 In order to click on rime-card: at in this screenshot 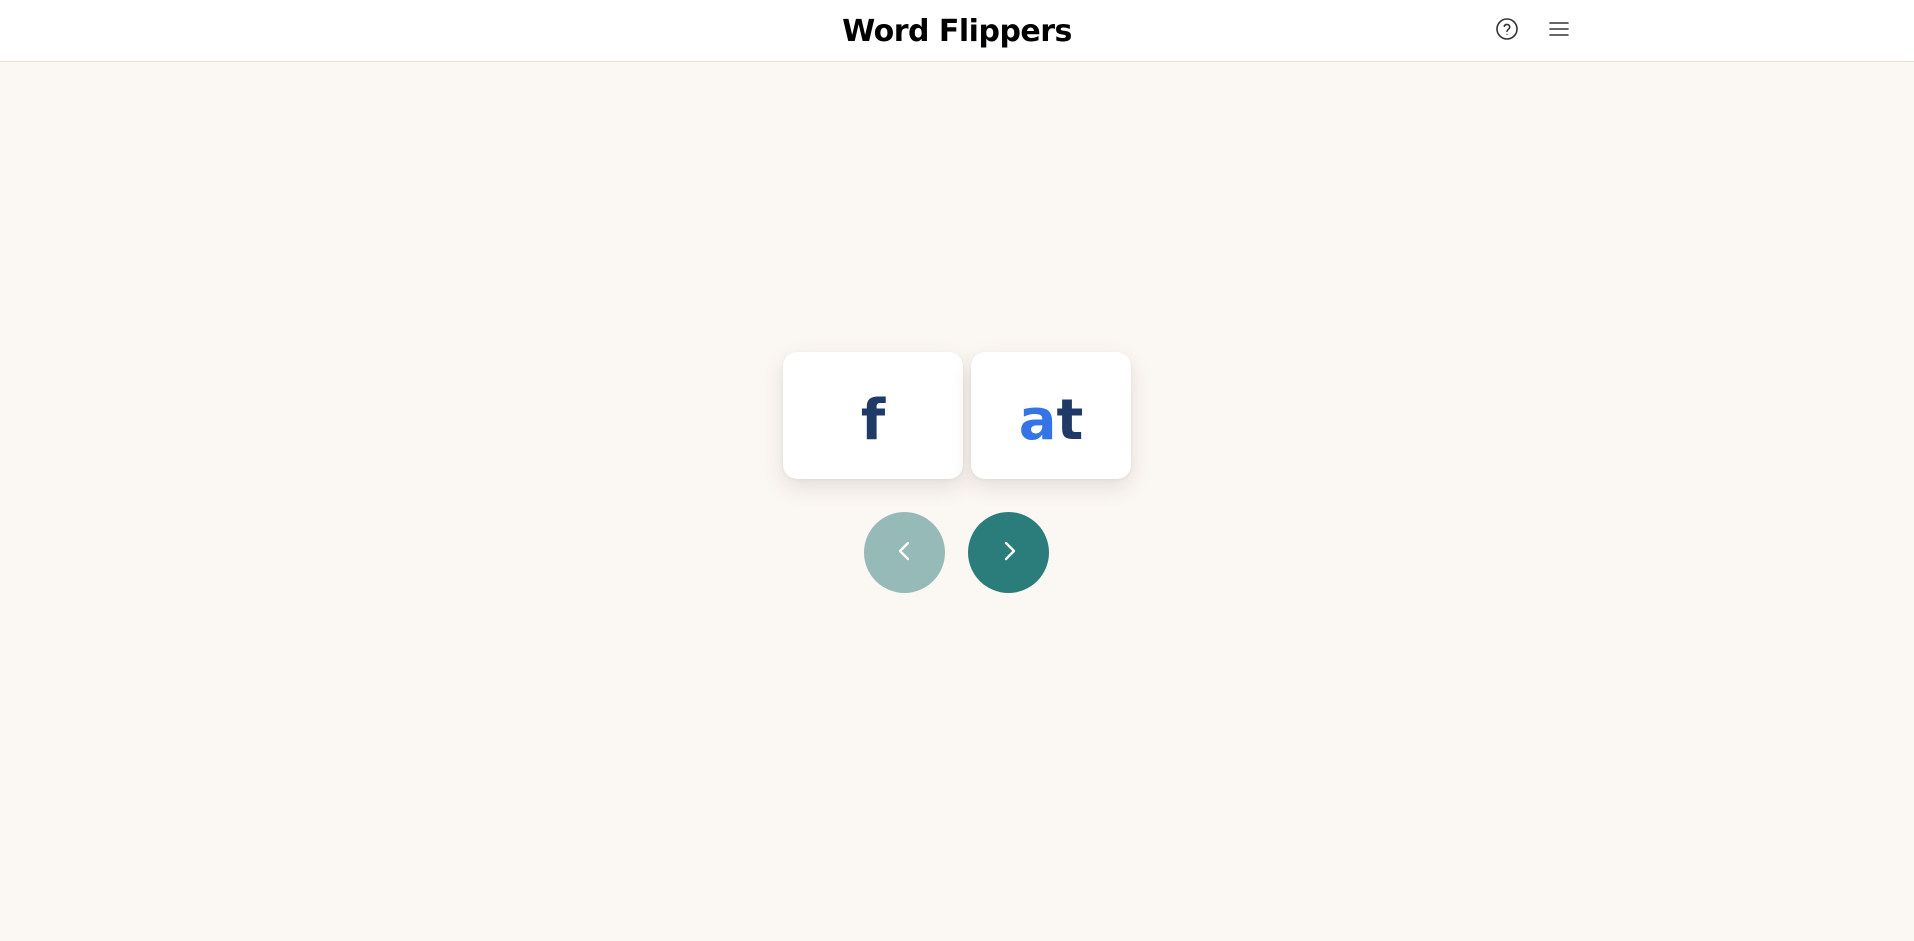, I will do `click(1051, 415)`.